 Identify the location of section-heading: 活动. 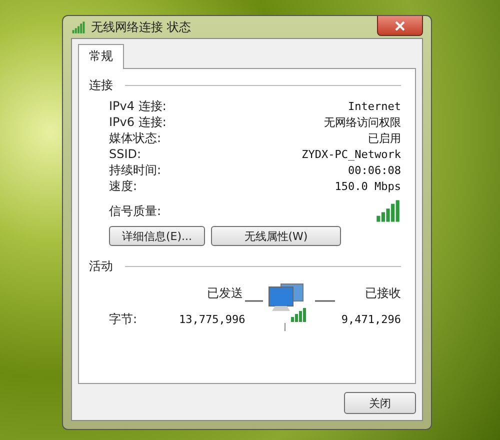
(101, 266).